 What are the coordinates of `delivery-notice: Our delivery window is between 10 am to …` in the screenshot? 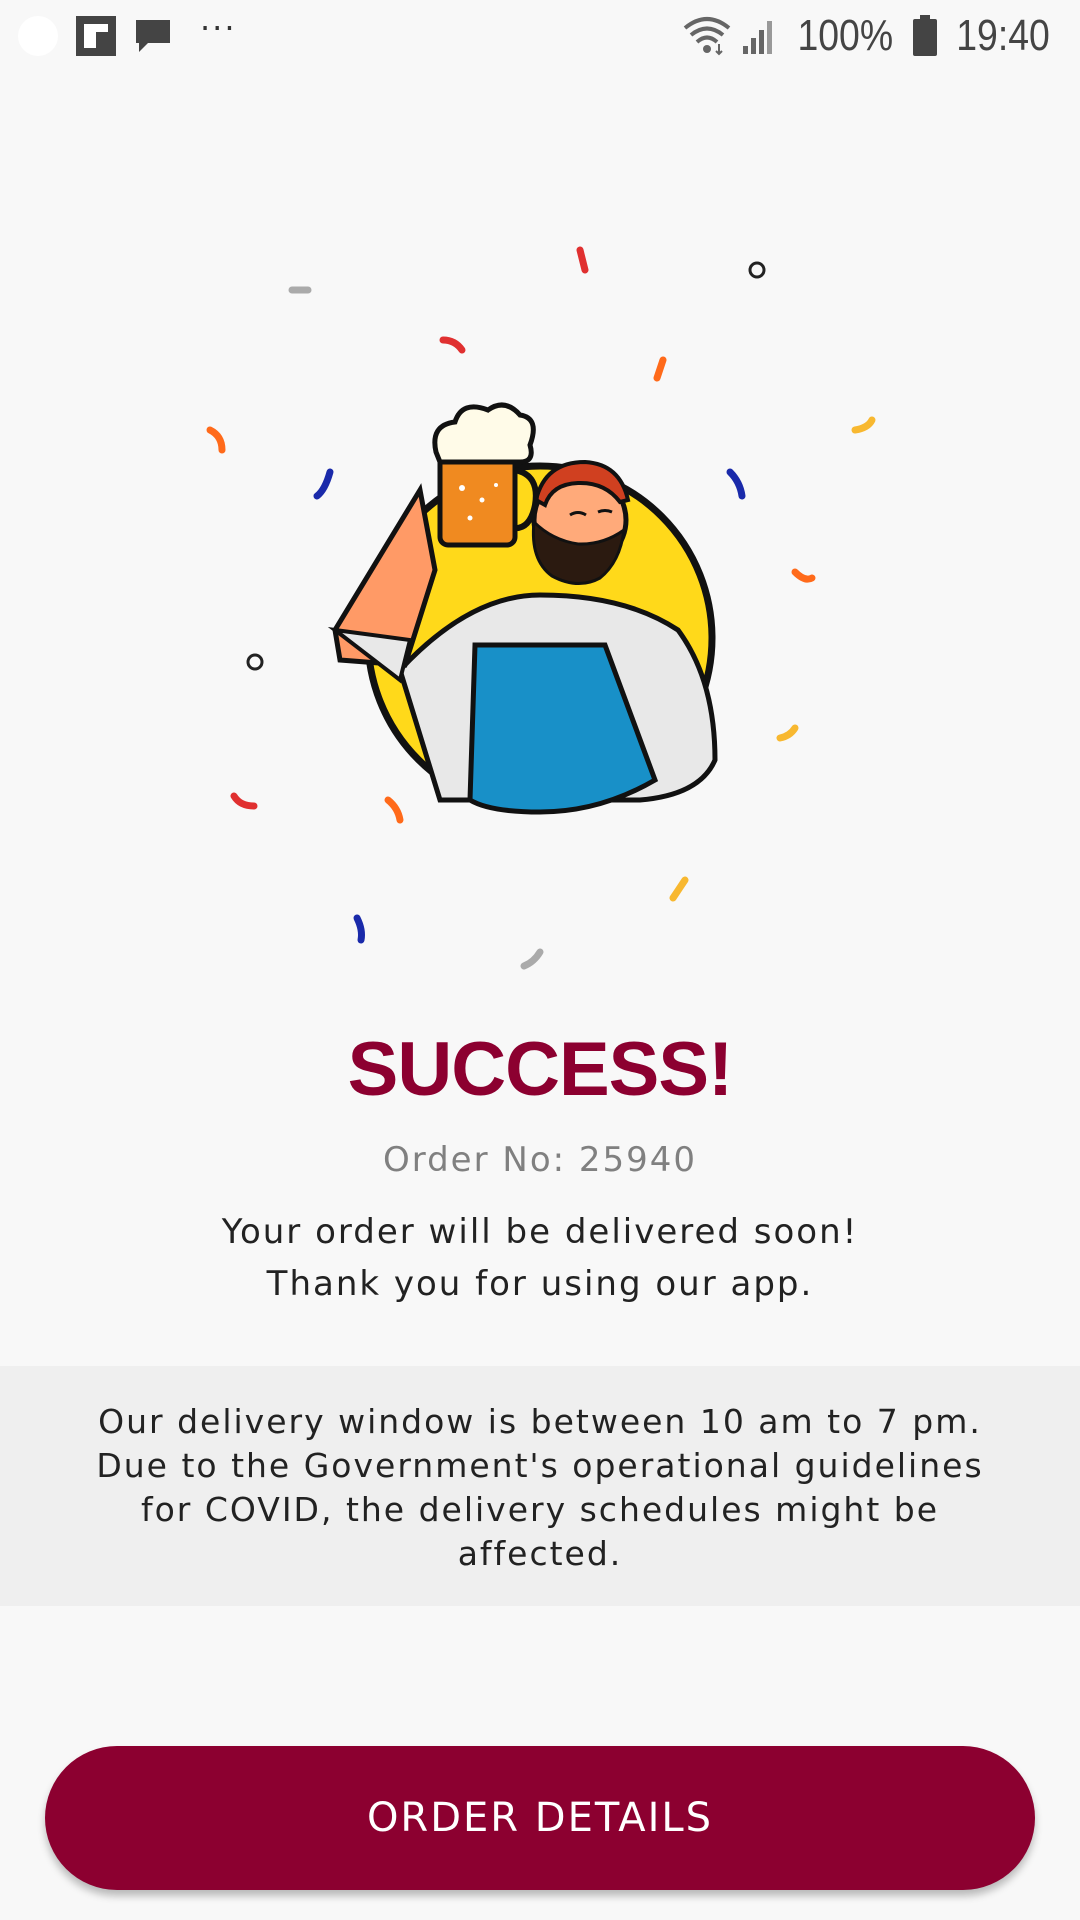 It's located at (540, 1486).